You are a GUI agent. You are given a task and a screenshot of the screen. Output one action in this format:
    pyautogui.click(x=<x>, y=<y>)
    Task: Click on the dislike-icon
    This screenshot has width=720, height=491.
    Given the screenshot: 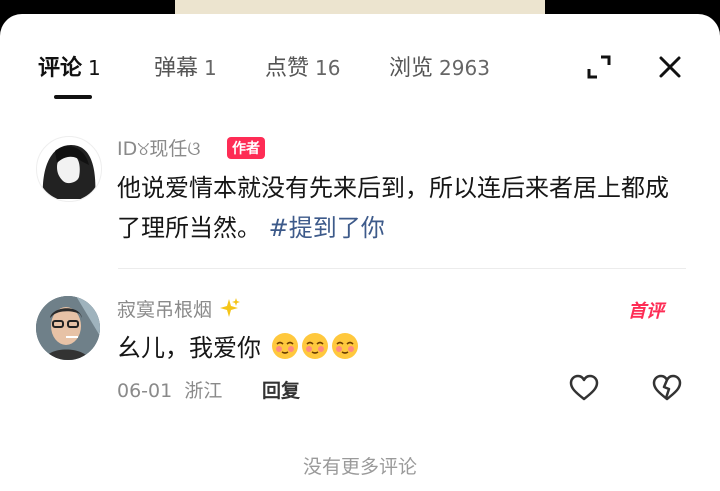 What is the action you would take?
    pyautogui.click(x=667, y=388)
    